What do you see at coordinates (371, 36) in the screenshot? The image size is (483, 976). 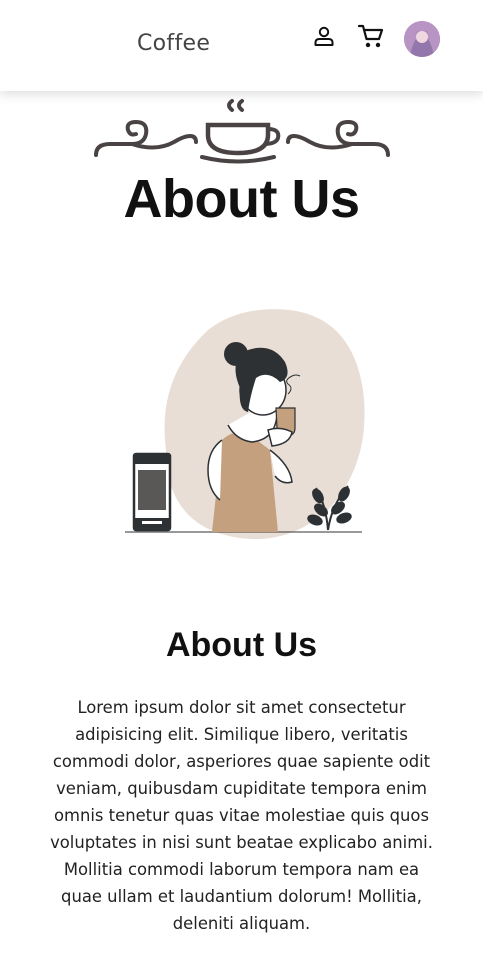 I see `cart-icon` at bounding box center [371, 36].